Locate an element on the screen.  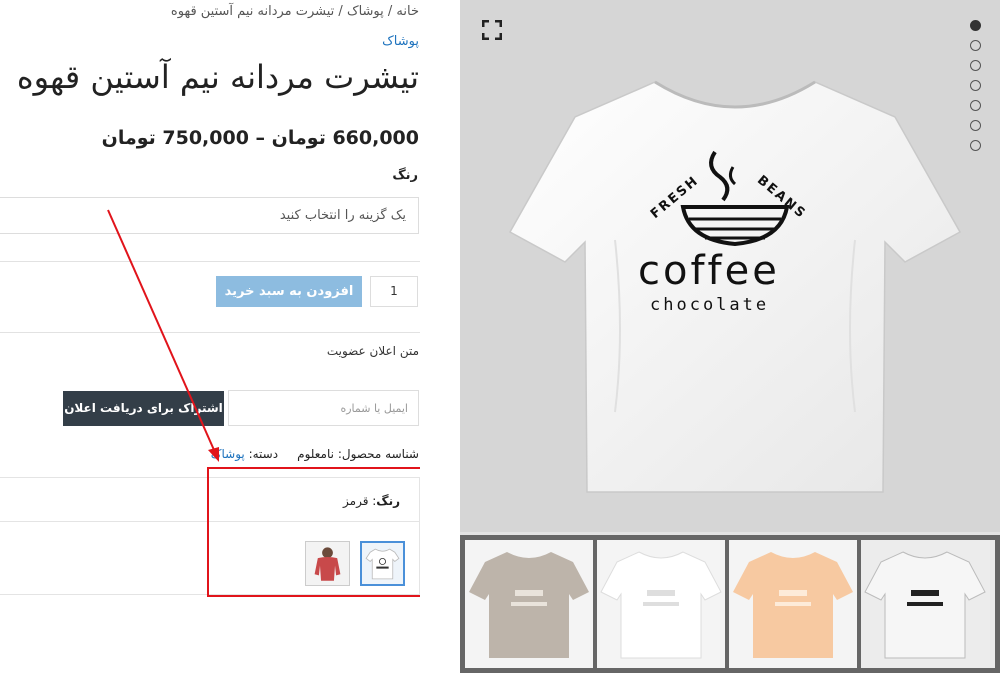
print-main-text: coffee is located at coordinates (709, 271).